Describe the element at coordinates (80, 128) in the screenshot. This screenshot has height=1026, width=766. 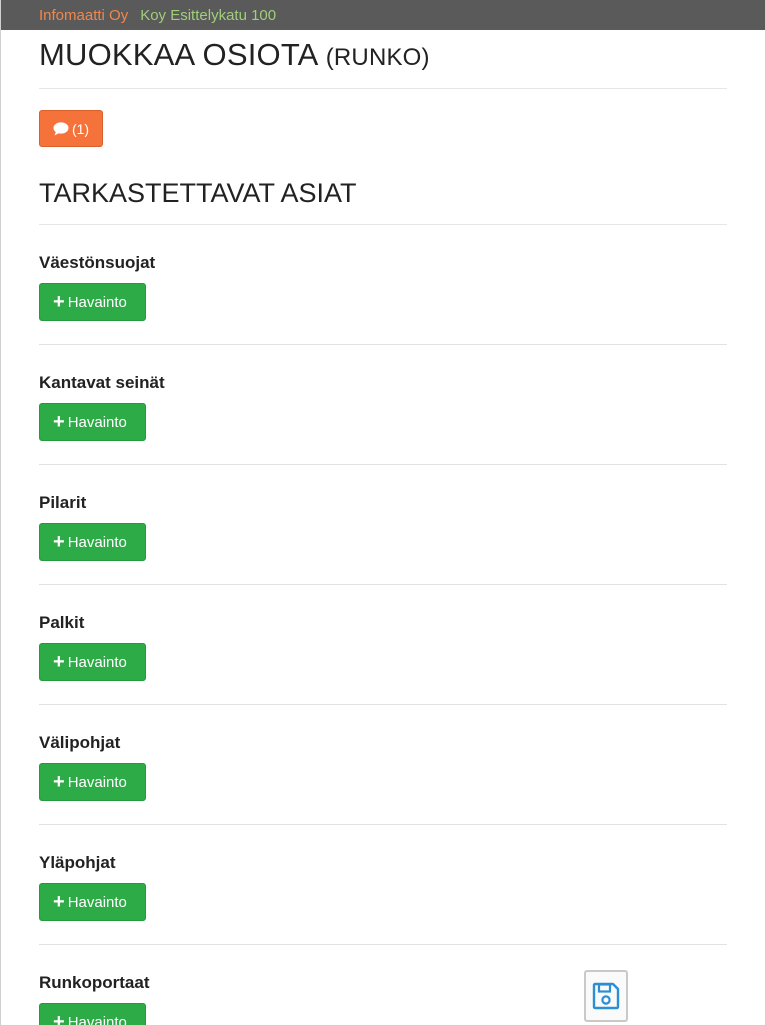
I see `comments-count: (1)` at that location.